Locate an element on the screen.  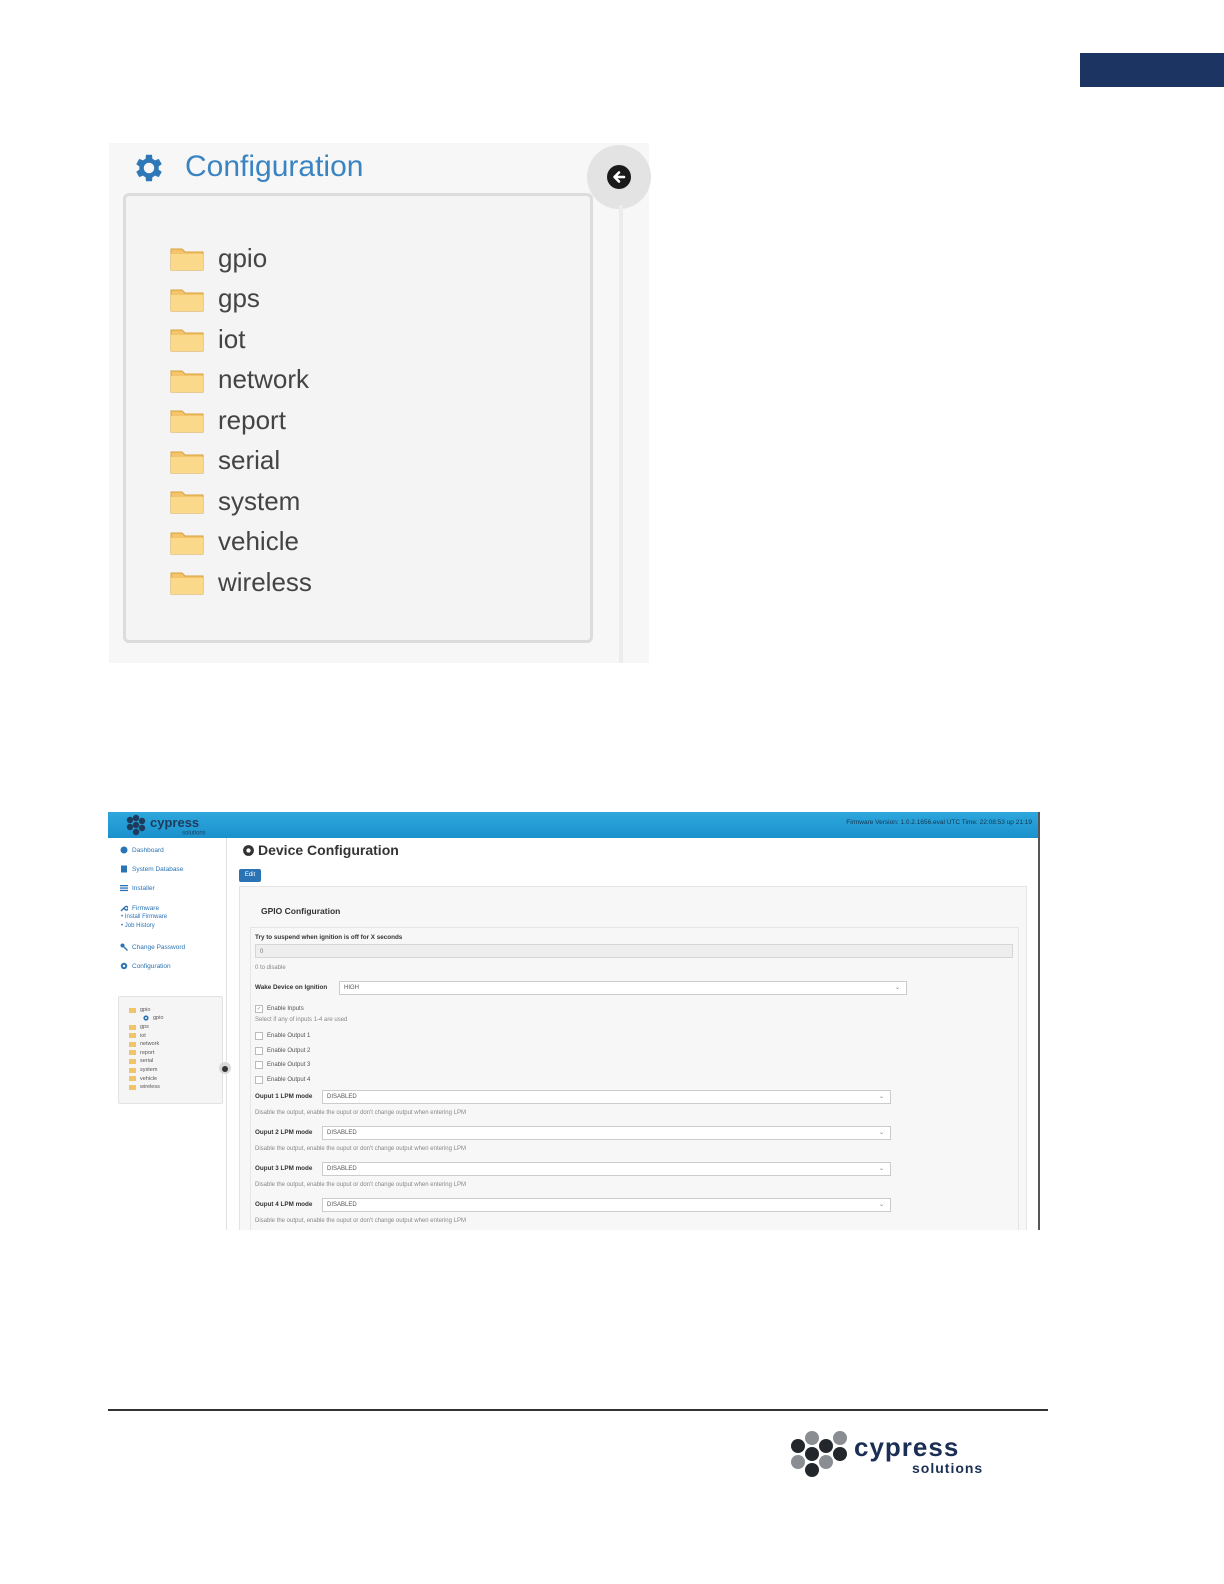
tree-item-gps: gps is located at coordinates (139, 1027).